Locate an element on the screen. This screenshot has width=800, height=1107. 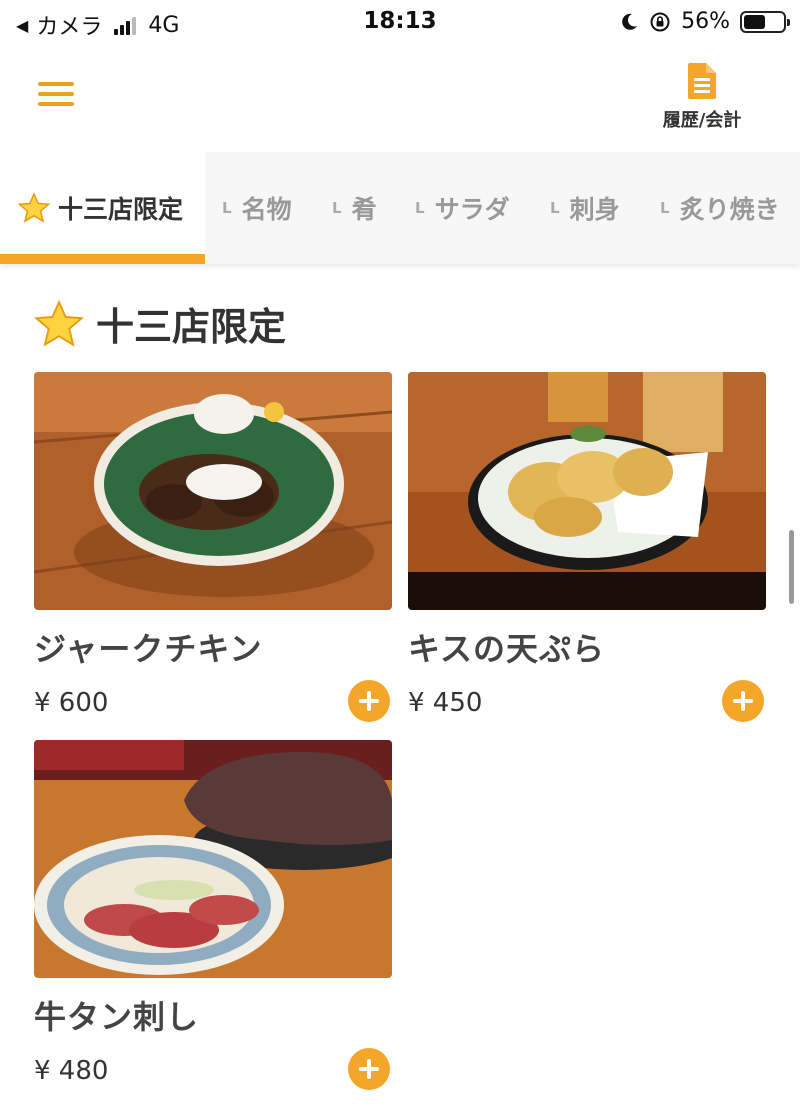
menu-item-card: キスの天ぷら ¥ 450 is located at coordinates (587, 547).